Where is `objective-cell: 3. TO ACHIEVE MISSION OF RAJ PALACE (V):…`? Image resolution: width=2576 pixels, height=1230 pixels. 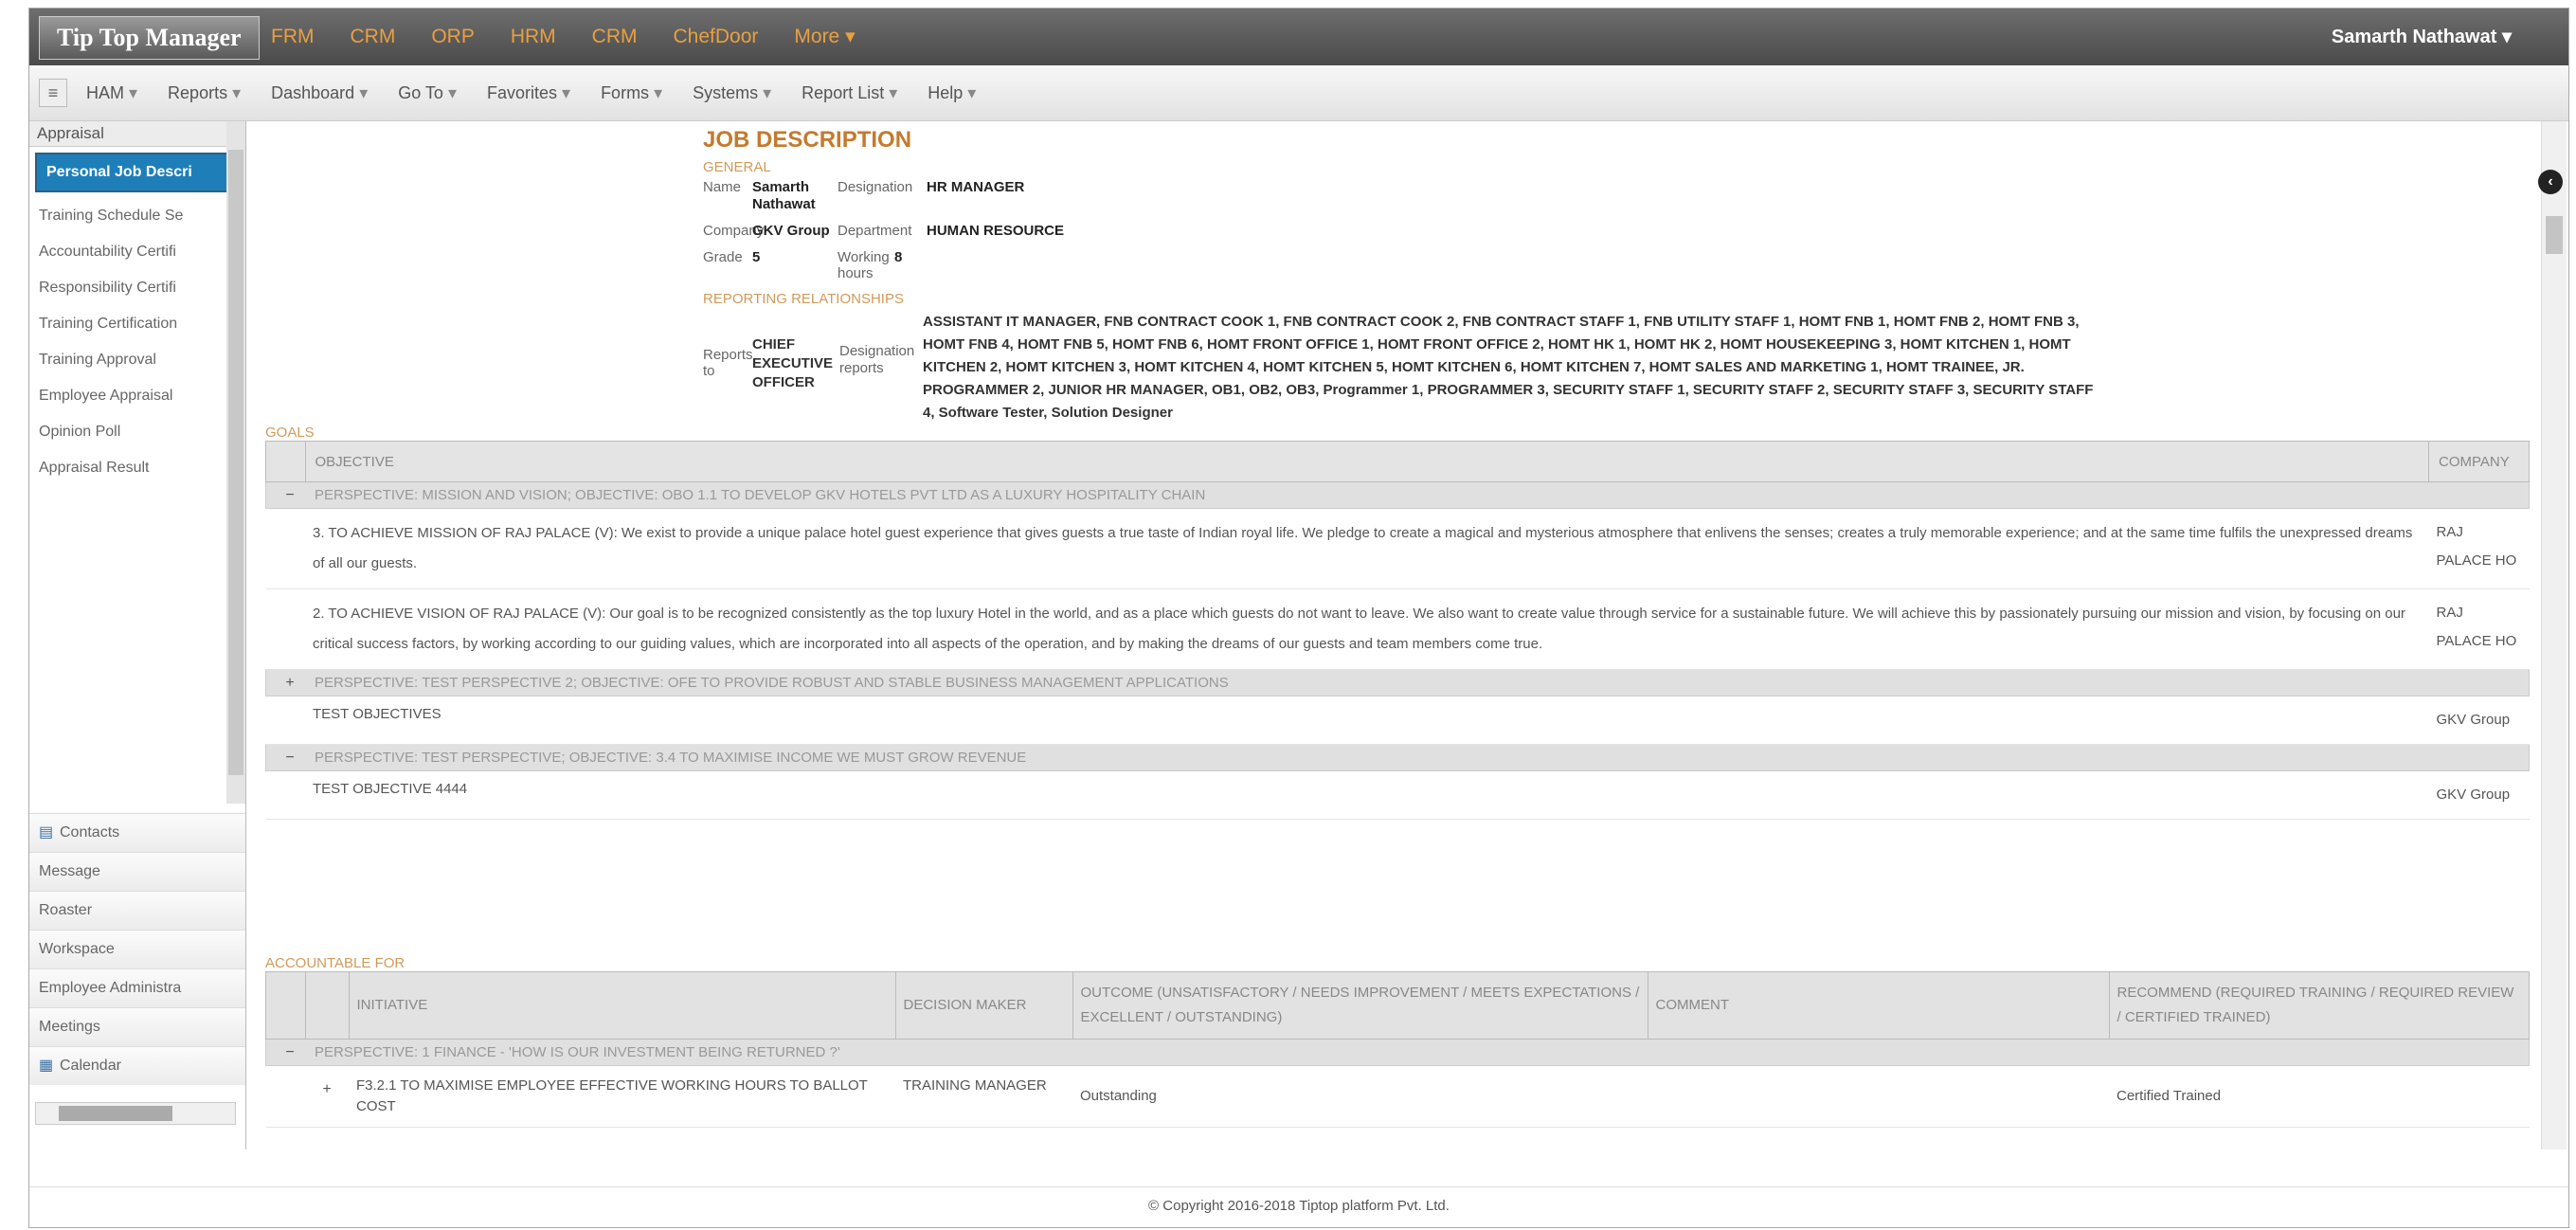 objective-cell: 3. TO ACHIEVE MISSION OF RAJ PALACE (V):… is located at coordinates (1367, 548).